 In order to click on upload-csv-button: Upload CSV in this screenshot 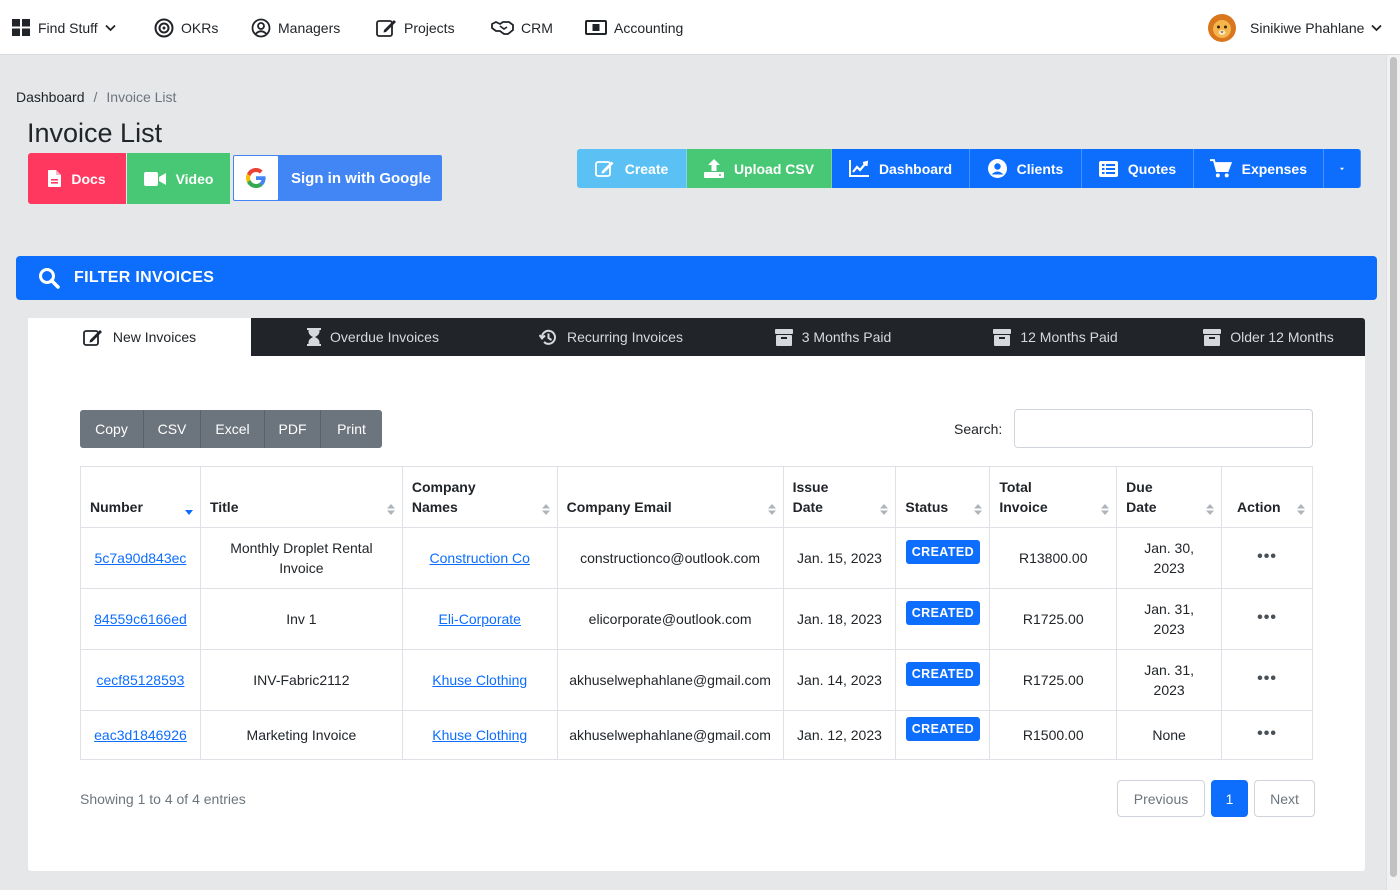, I will do `click(759, 168)`.